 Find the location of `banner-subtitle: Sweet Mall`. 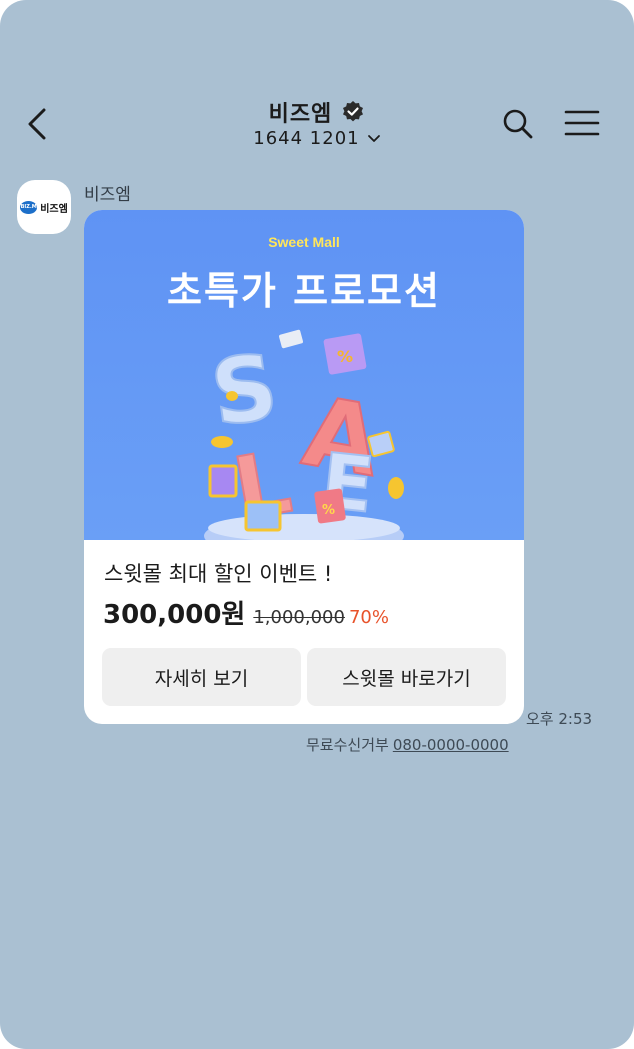

banner-subtitle: Sweet Mall is located at coordinates (304, 242).